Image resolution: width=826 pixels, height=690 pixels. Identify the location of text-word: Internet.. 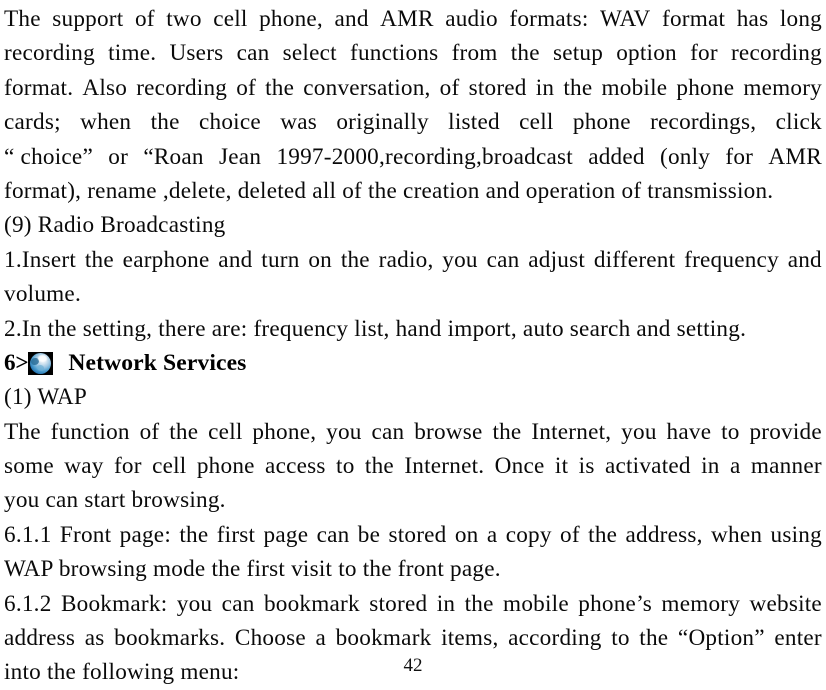
(444, 466).